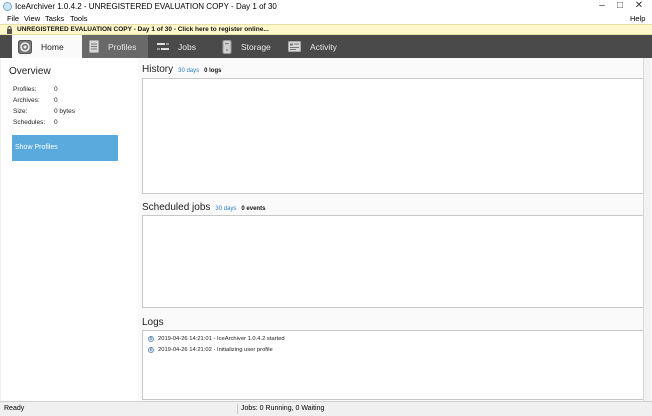  Describe the element at coordinates (225, 209) in the screenshot. I see `scheduled-range-link: 30 days` at that location.